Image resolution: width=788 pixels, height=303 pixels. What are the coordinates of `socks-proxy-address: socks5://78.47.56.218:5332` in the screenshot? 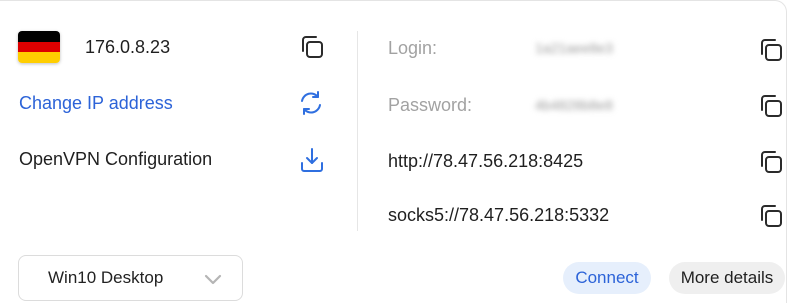 It's located at (499, 215).